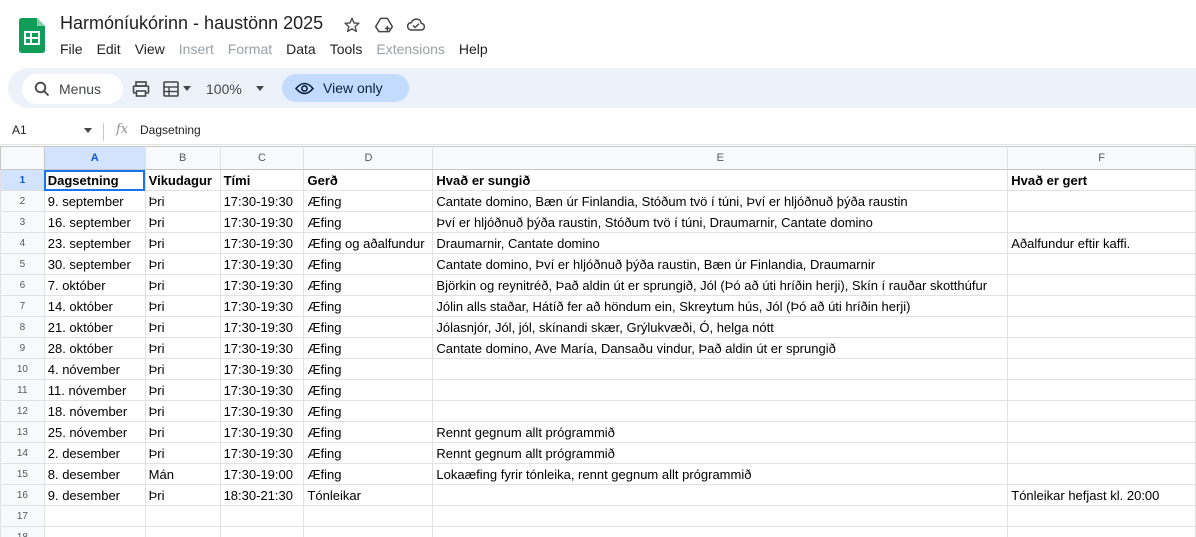  I want to click on cell-a8: 21. október, so click(94, 327).